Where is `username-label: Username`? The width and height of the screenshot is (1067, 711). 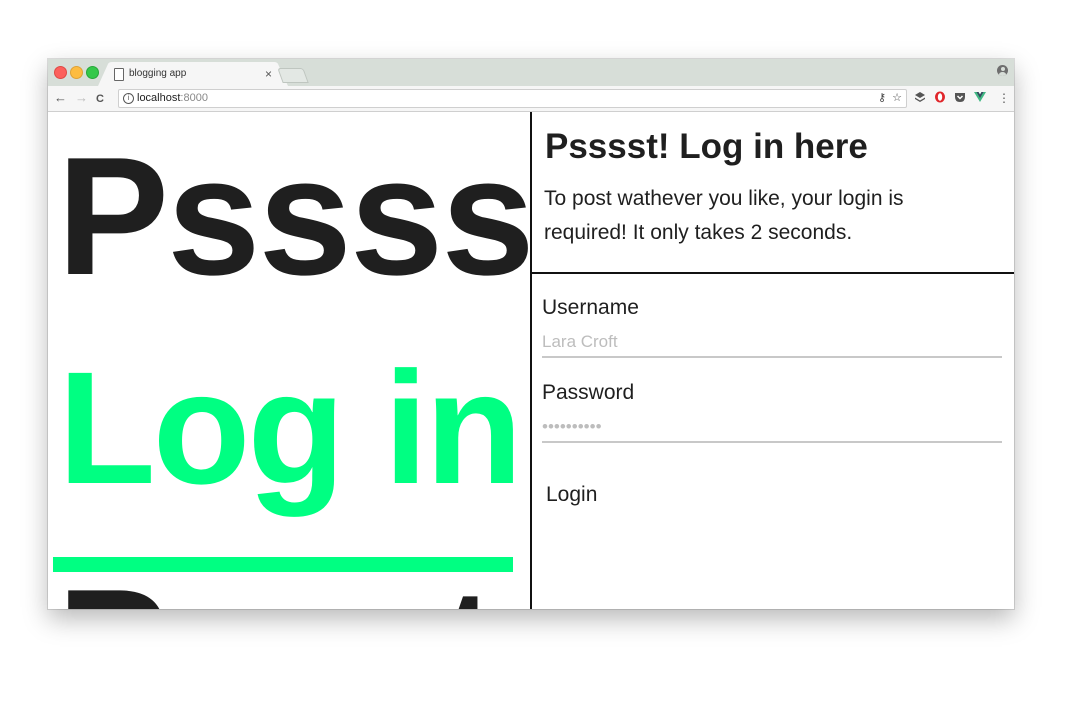
username-label: Username is located at coordinates (590, 307).